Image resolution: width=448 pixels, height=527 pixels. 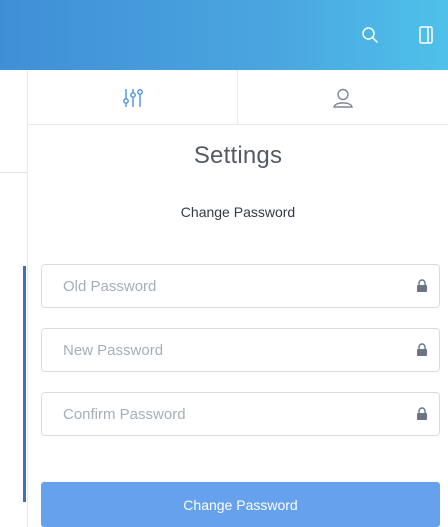 What do you see at coordinates (14, 298) in the screenshot?
I see `left-content-strip` at bounding box center [14, 298].